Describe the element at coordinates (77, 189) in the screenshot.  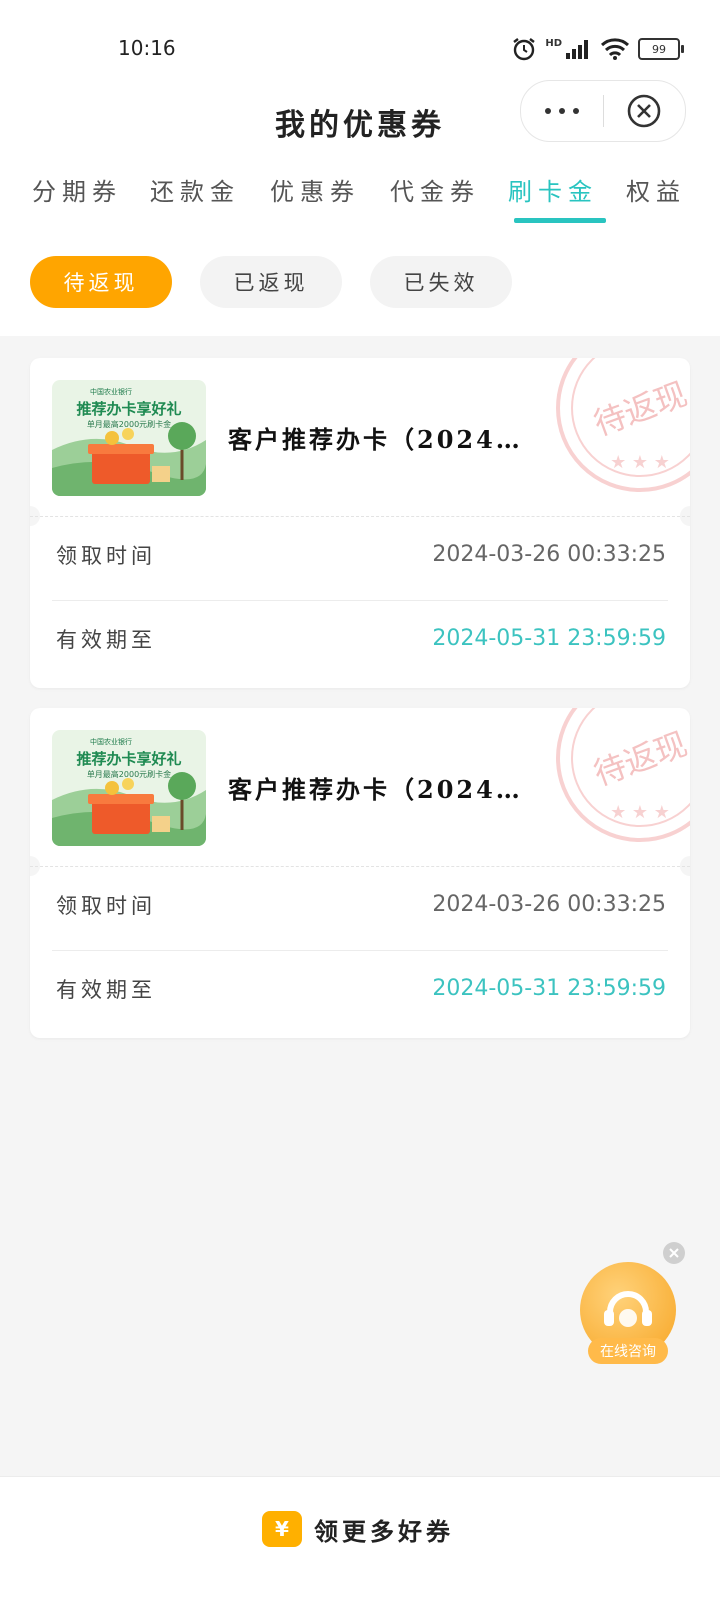
I see `tab-installment: 分期券` at that location.